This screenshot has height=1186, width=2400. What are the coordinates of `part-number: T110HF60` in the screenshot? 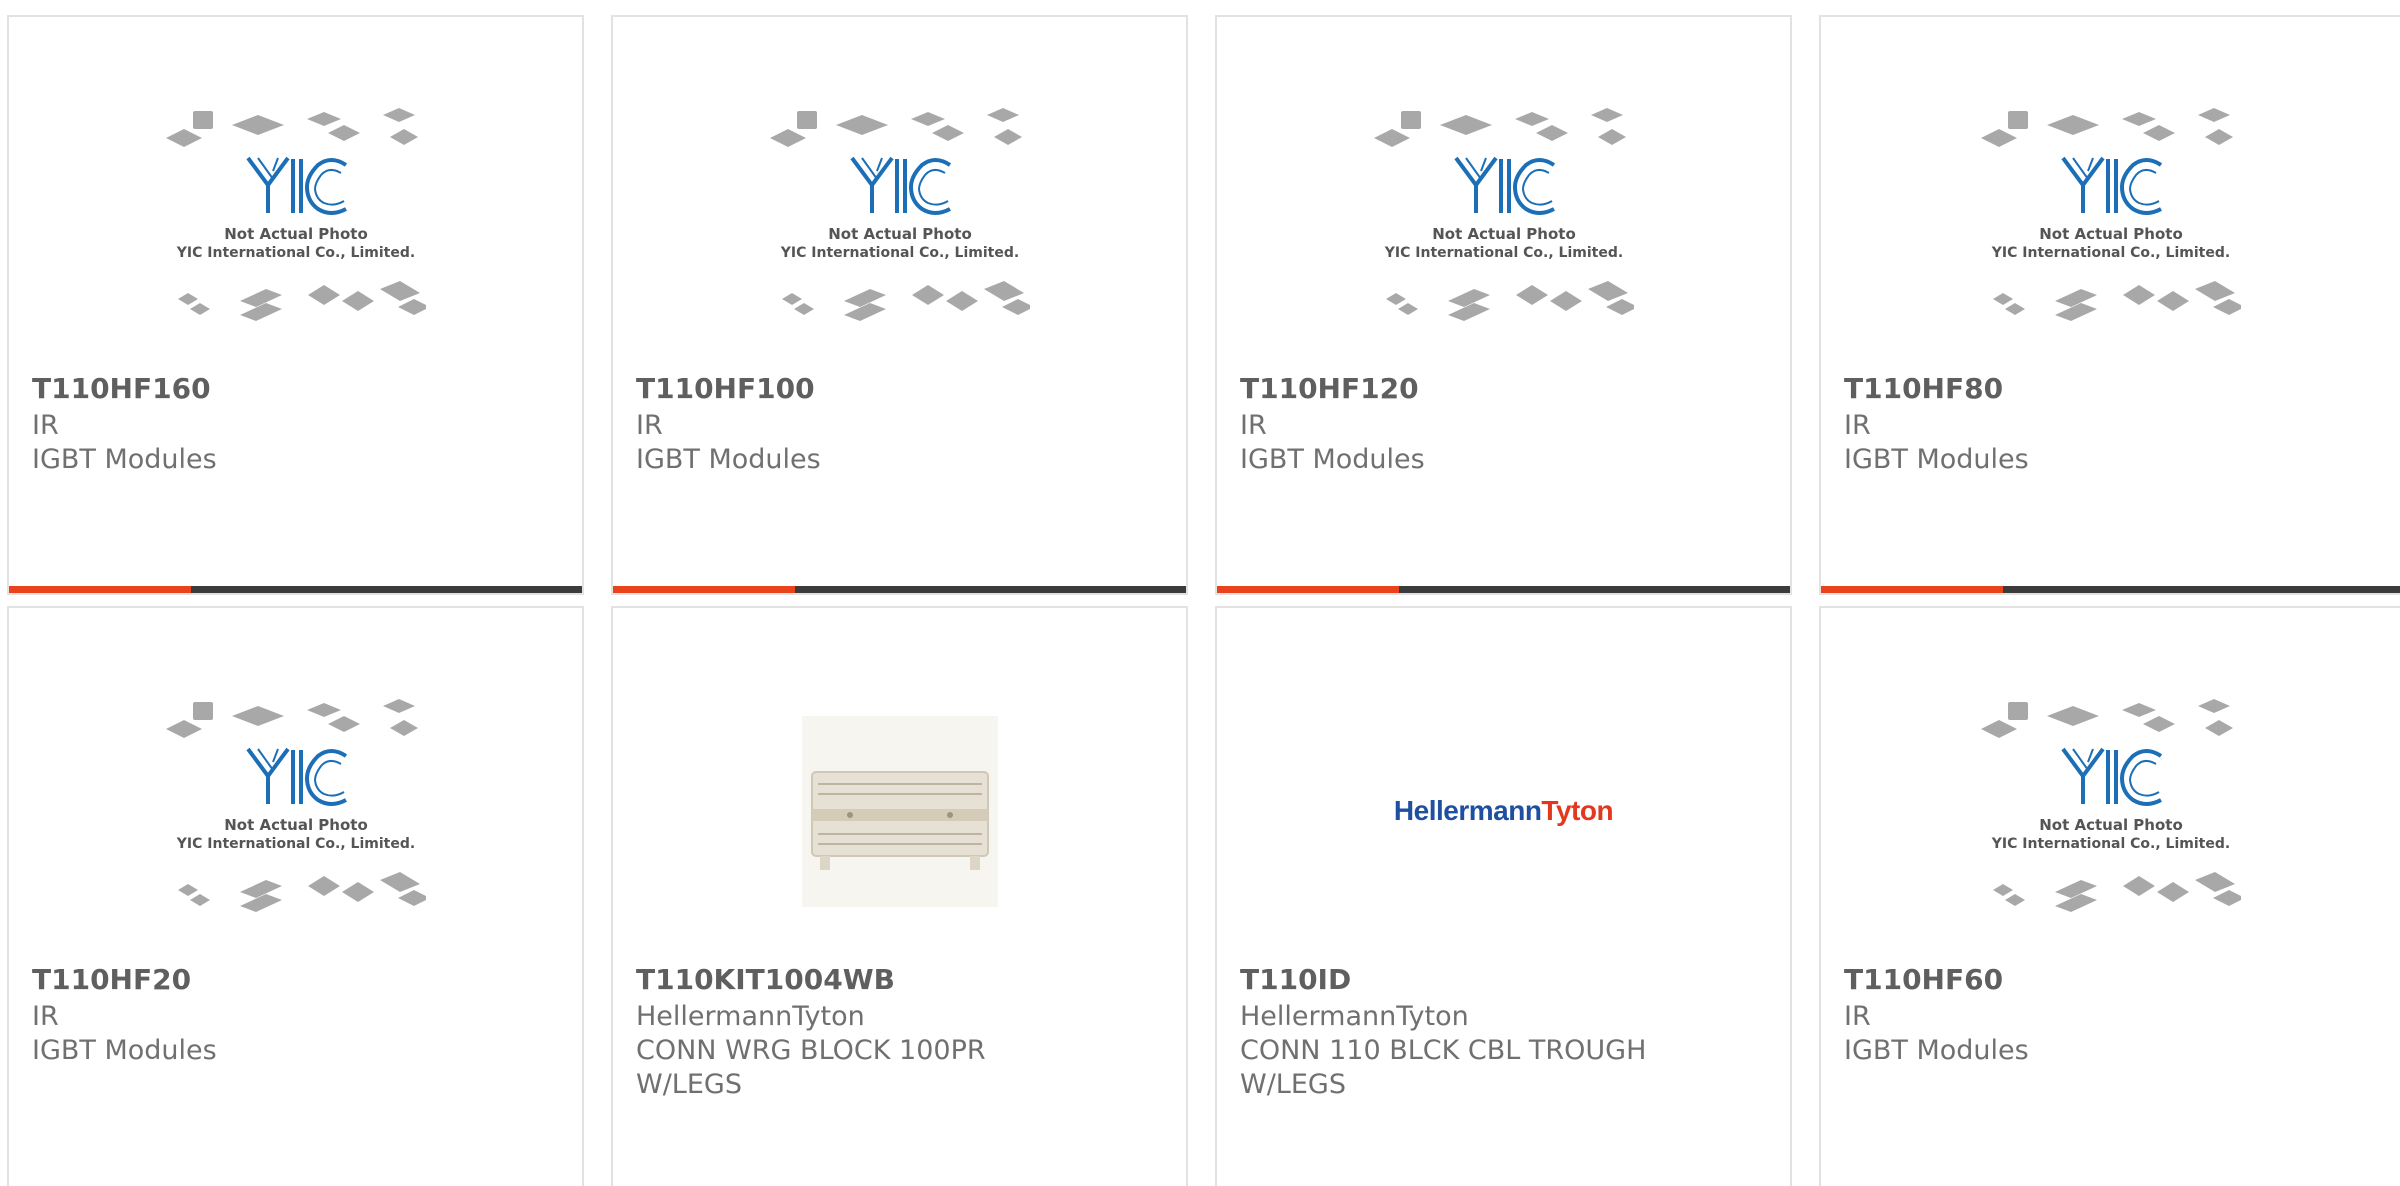 It's located at (1923, 980).